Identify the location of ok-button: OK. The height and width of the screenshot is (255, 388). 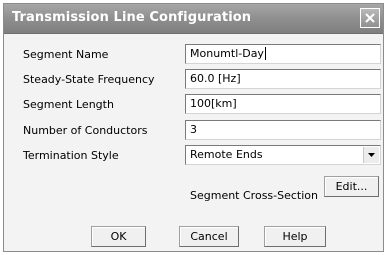
(118, 236).